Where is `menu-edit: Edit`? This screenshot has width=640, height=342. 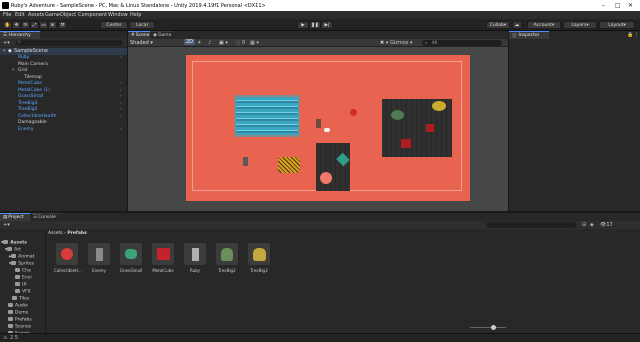 menu-edit: Edit is located at coordinates (20, 15).